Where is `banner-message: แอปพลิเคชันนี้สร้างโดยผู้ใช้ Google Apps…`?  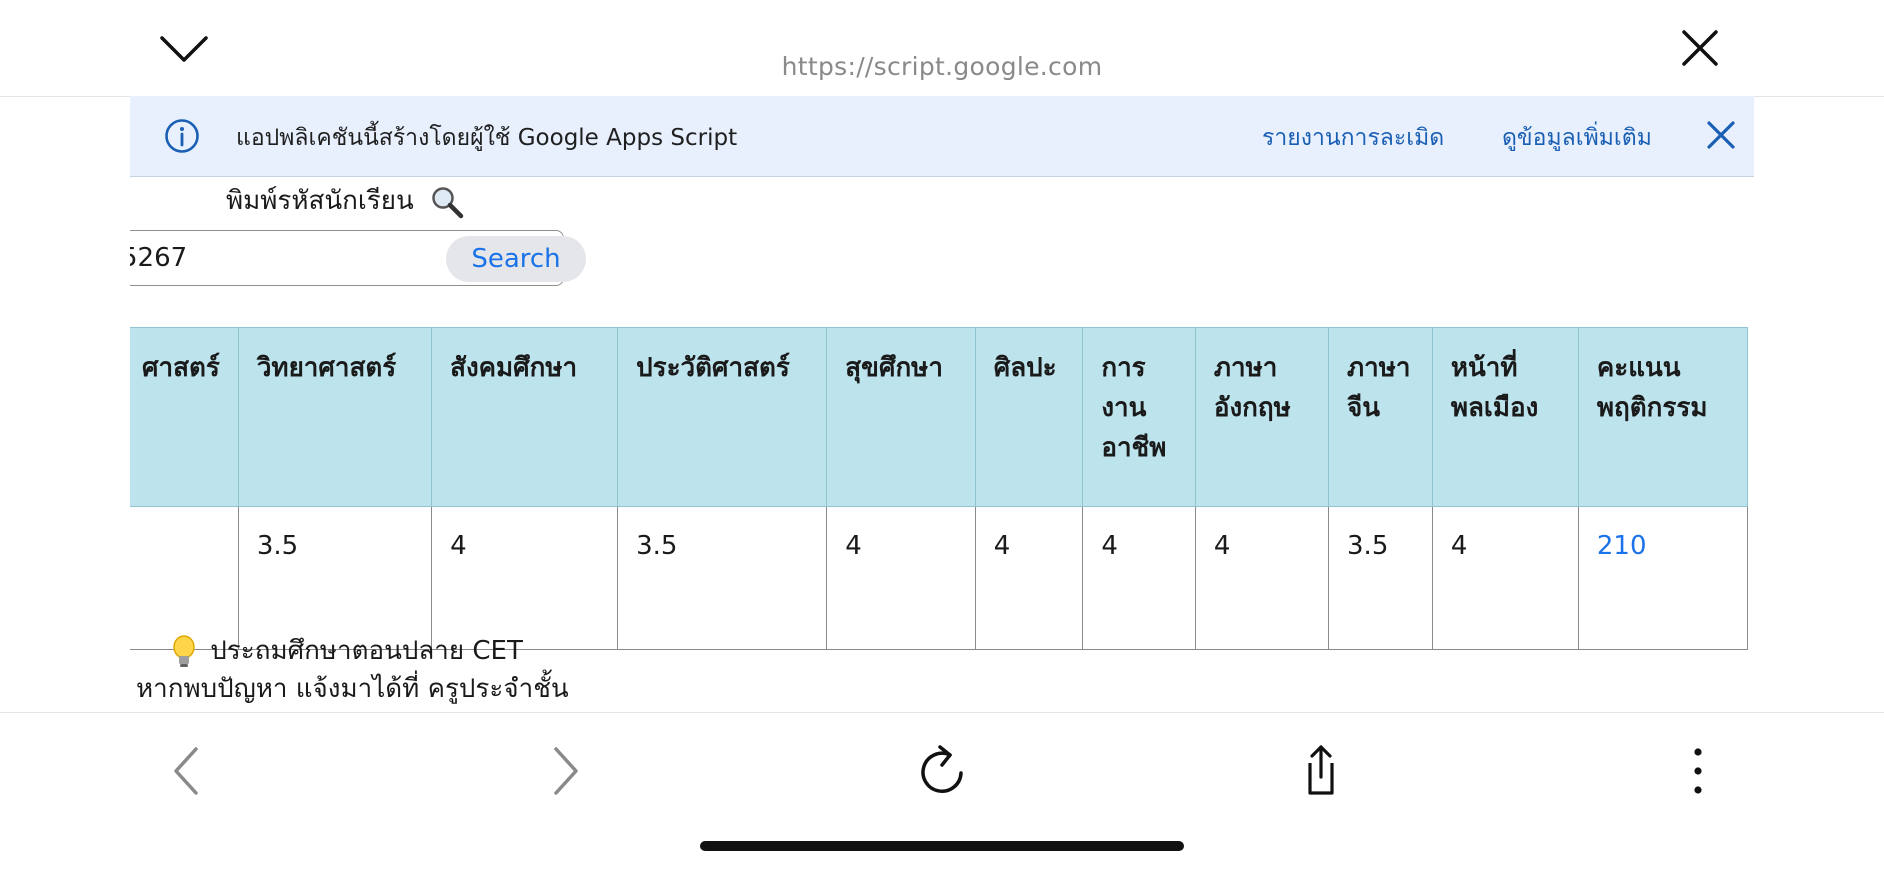
banner-message: แอปพลิเคชันนี้สร้างโดยผู้ใช้ Google Apps… is located at coordinates (487, 138).